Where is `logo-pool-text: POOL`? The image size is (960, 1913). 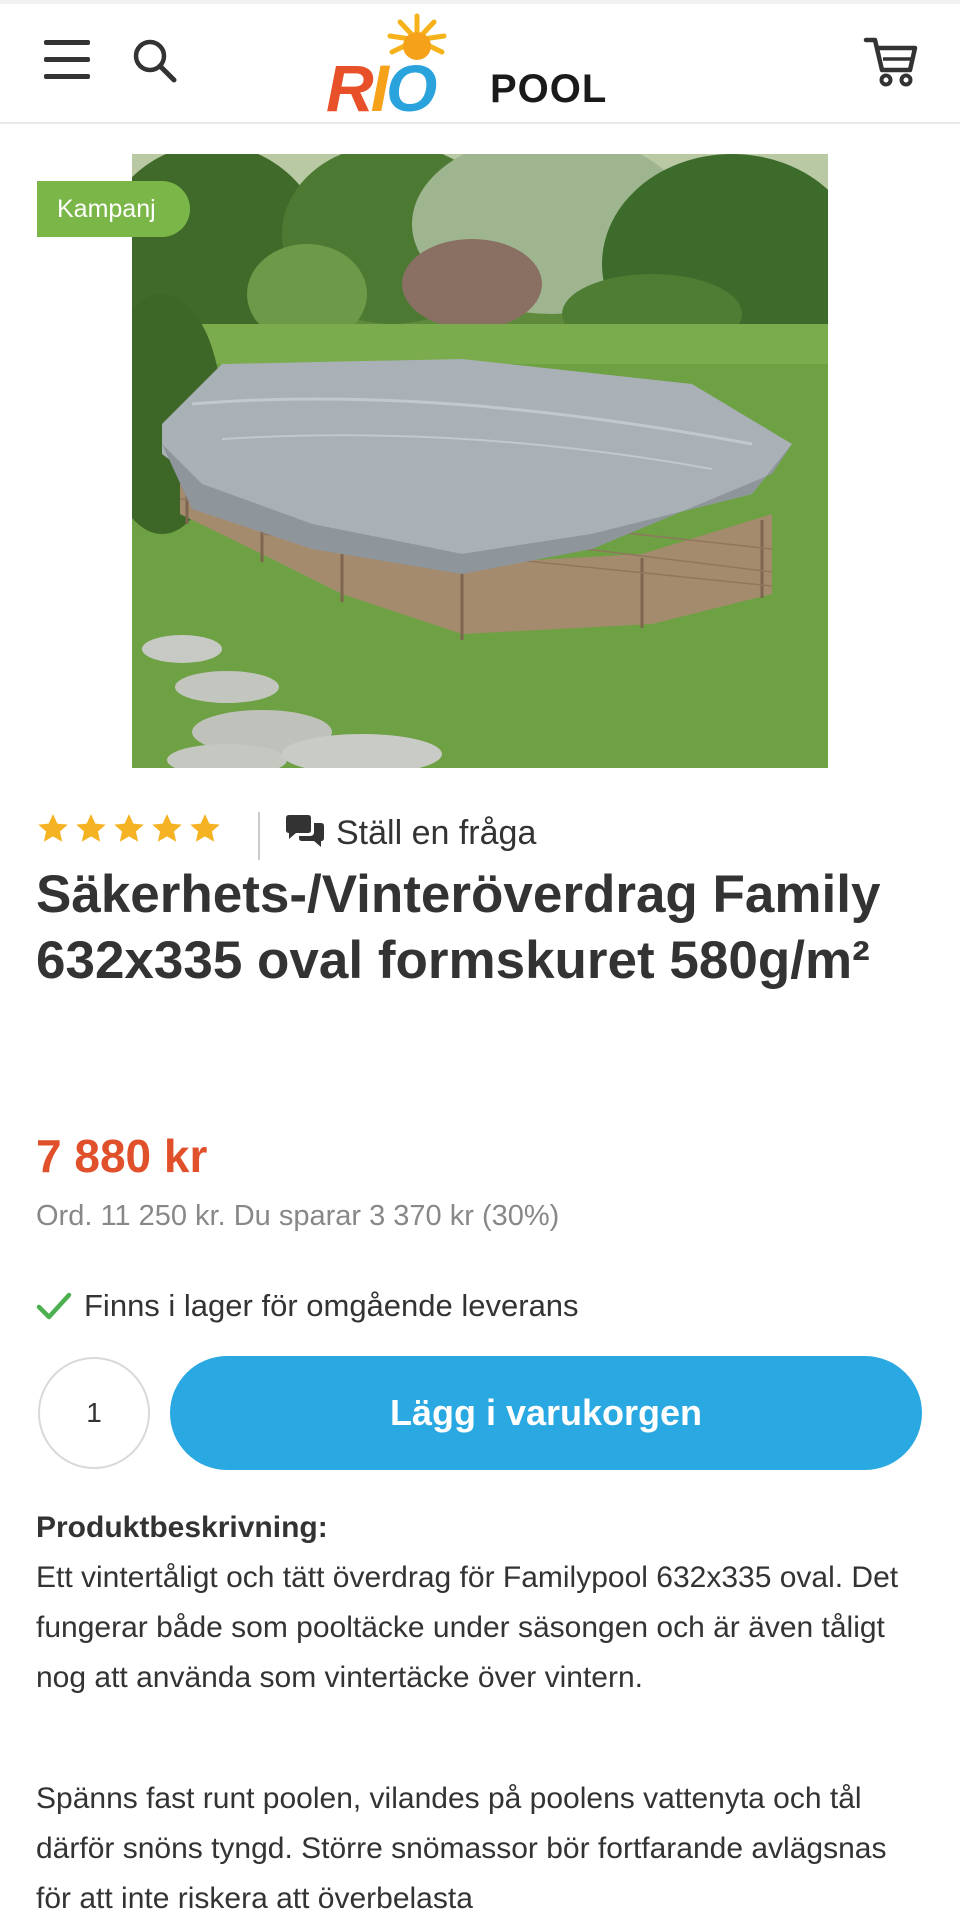 logo-pool-text: POOL is located at coordinates (549, 89).